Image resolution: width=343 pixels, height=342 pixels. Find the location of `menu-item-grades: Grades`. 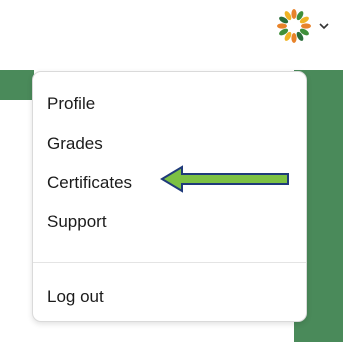

menu-item-grades: Grades is located at coordinates (75, 144).